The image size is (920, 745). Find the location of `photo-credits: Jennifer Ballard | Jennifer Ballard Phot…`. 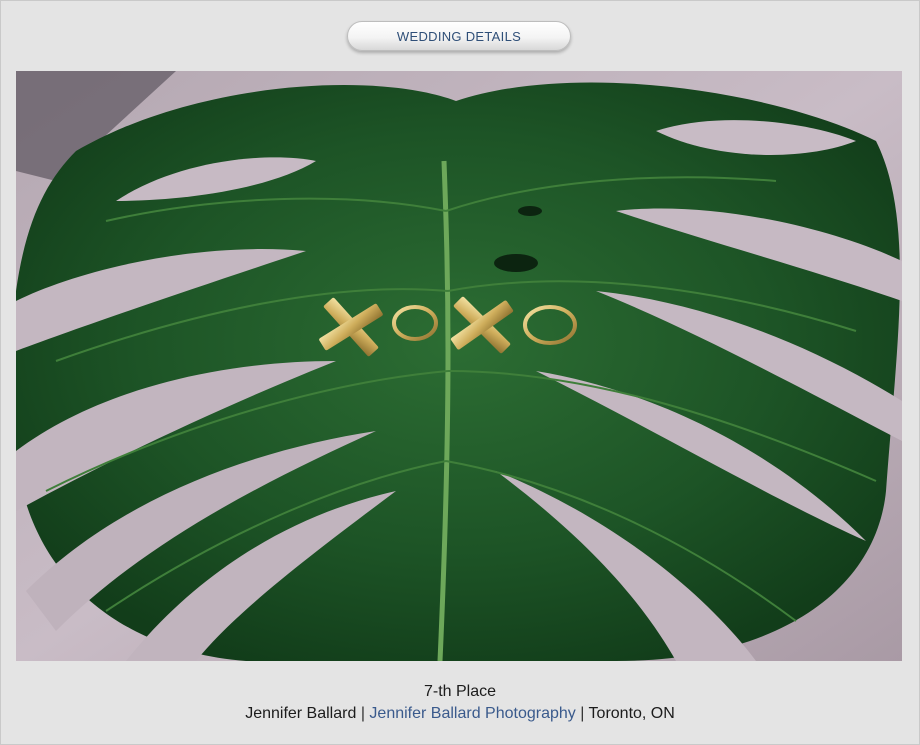

photo-credits: Jennifer Ballard | Jennifer Ballard Phot… is located at coordinates (460, 714).